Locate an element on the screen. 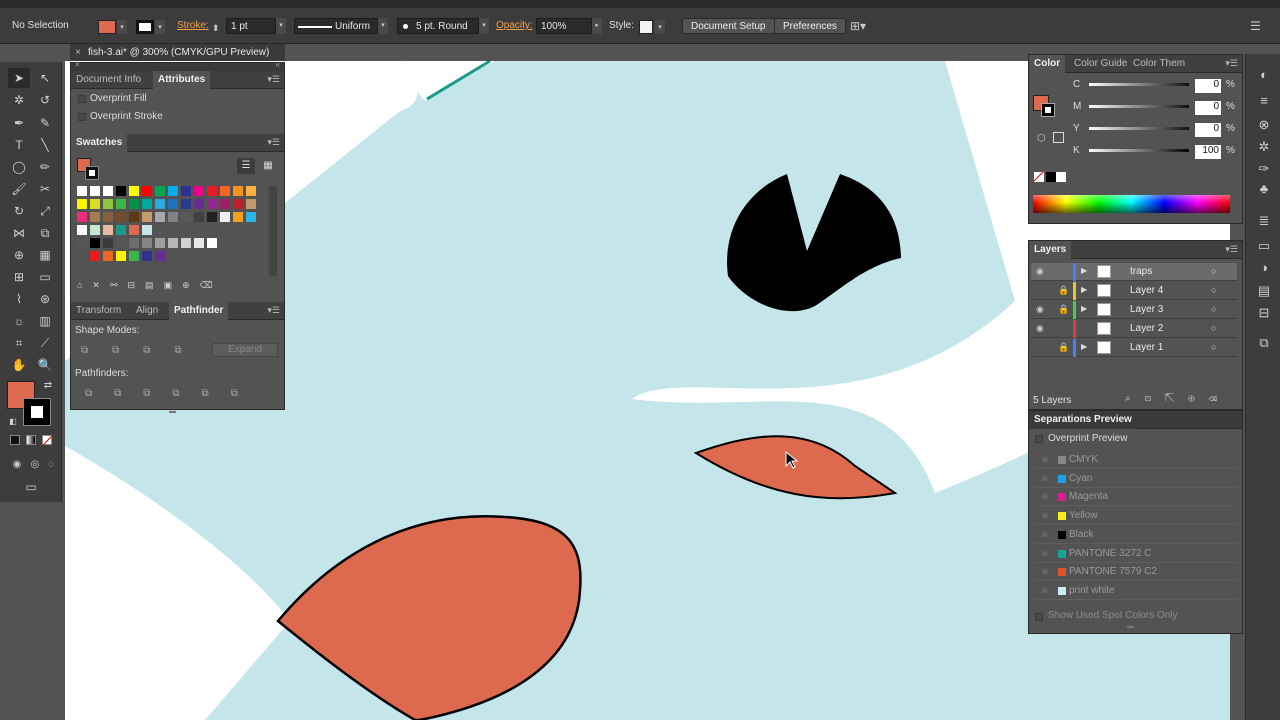  cmyk-value-field: 0 is located at coordinates (1208, 130).